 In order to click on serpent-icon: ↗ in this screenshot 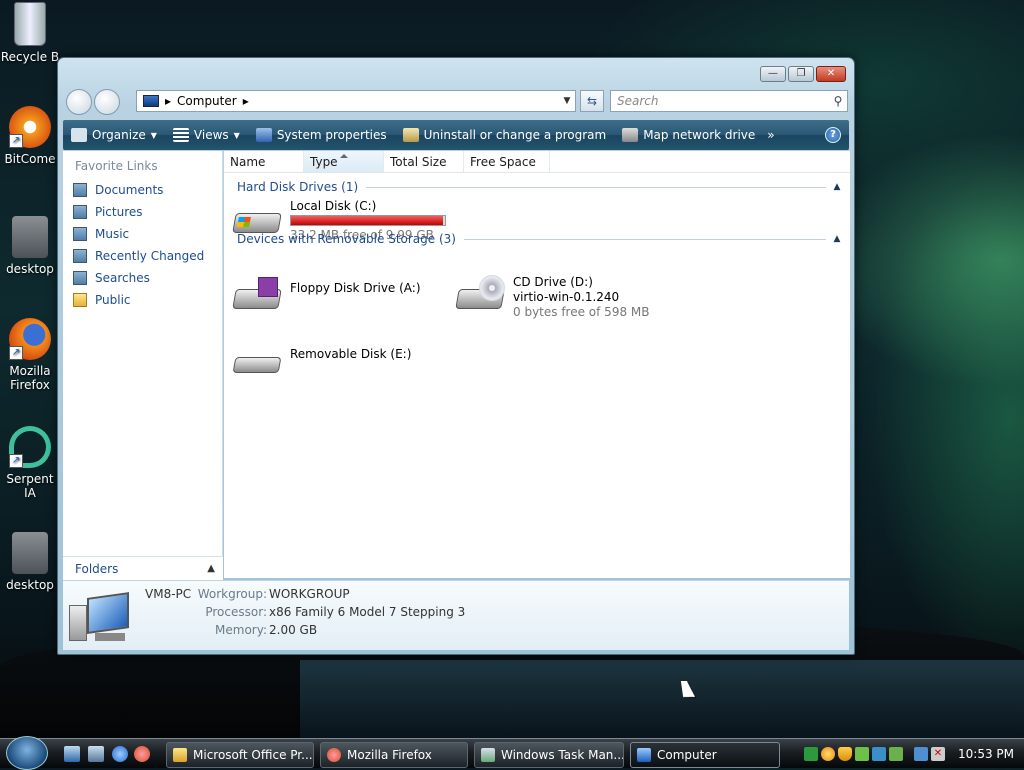, I will do `click(30, 447)`.